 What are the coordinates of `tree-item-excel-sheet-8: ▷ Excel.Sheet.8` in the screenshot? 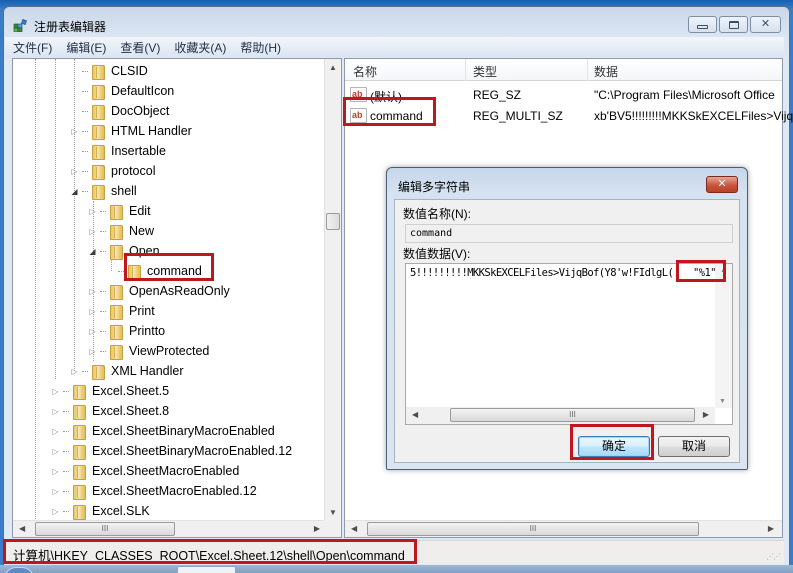 It's located at (110, 411).